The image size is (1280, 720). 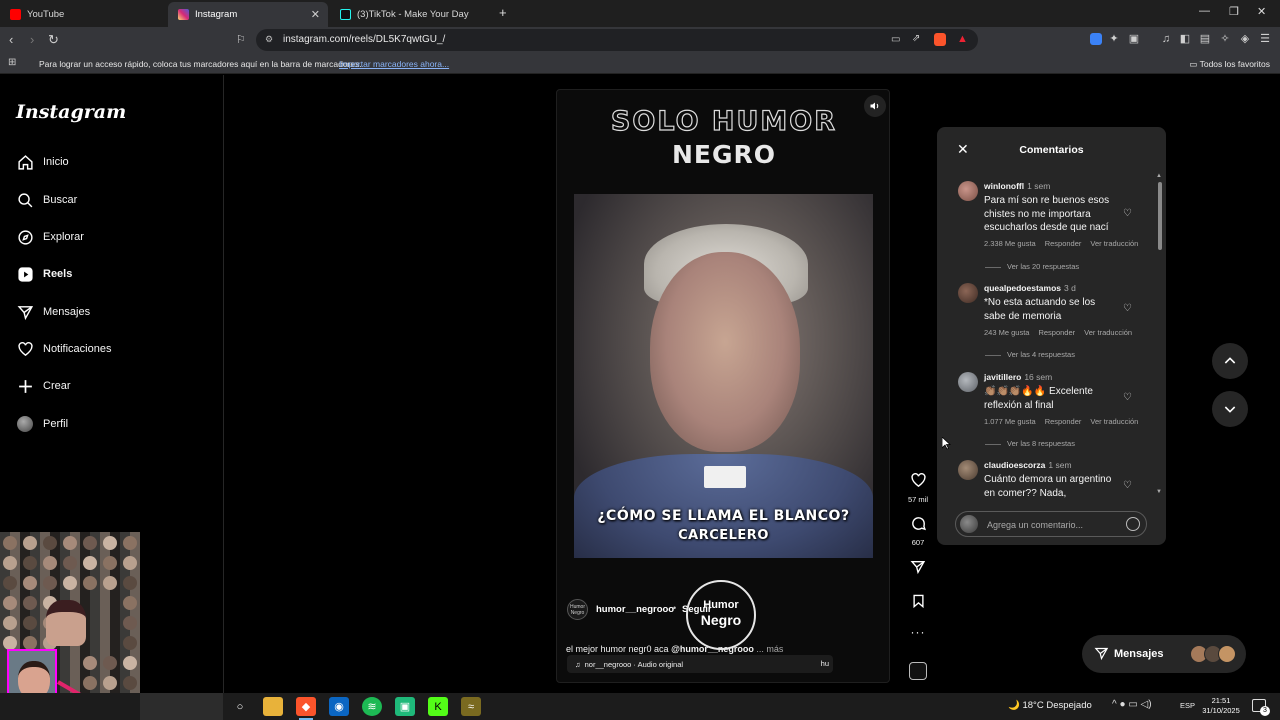 What do you see at coordinates (12, 62) in the screenshot?
I see `apps-grid-icon: ⊞` at bounding box center [12, 62].